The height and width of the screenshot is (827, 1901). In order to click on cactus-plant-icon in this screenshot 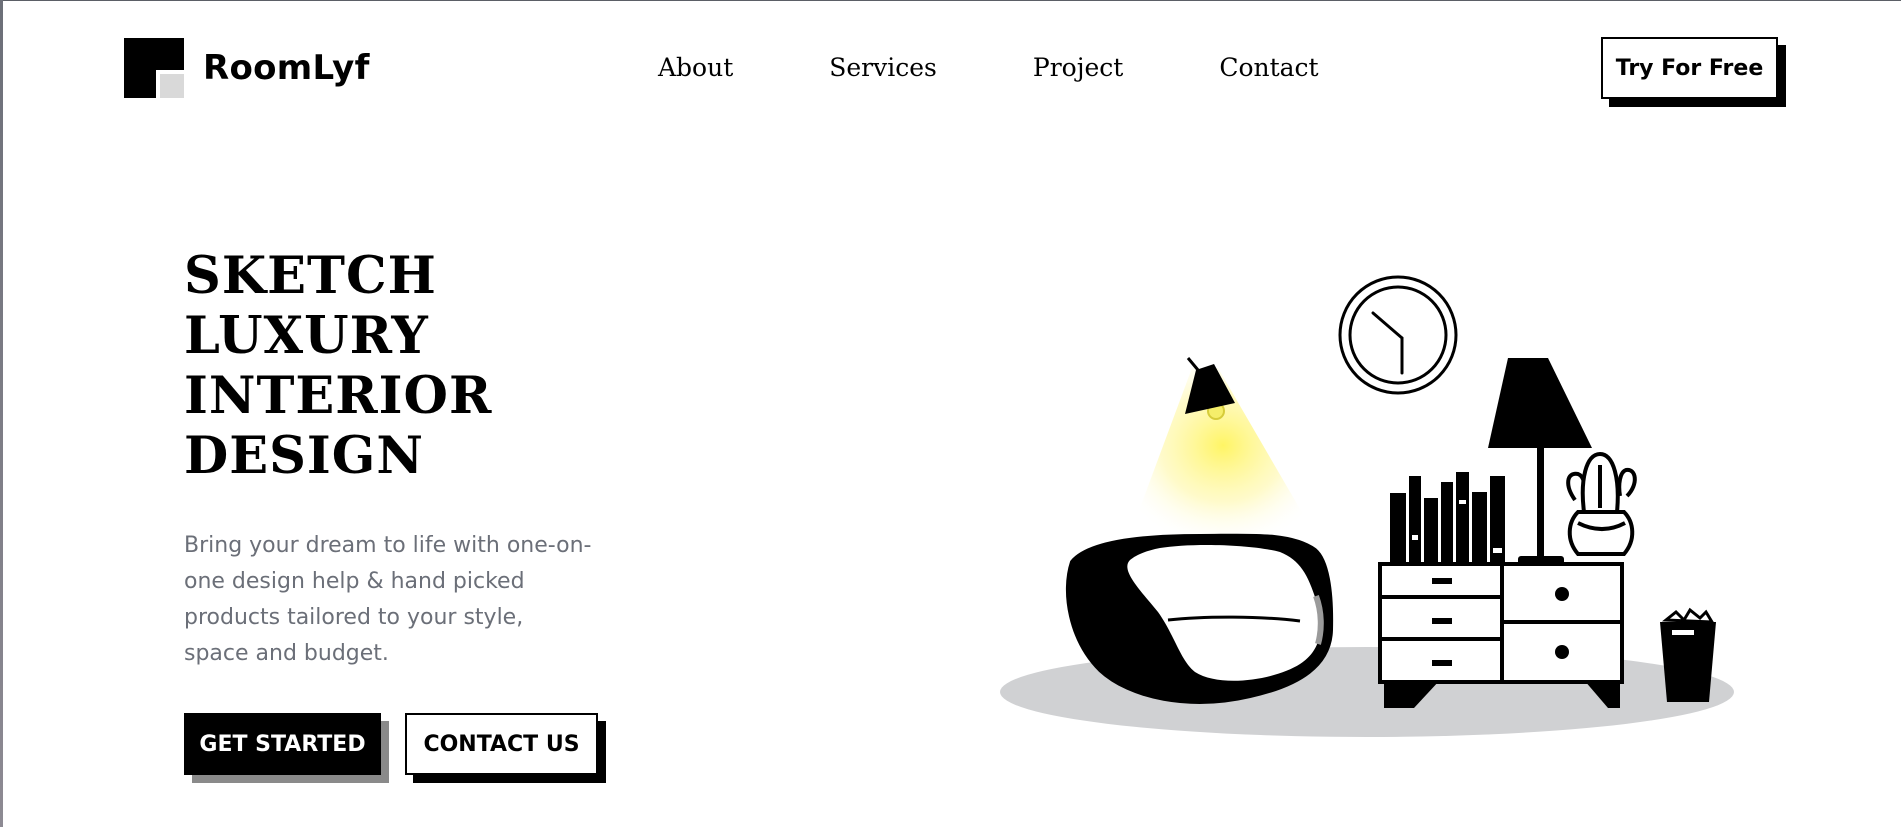, I will do `click(1601, 503)`.